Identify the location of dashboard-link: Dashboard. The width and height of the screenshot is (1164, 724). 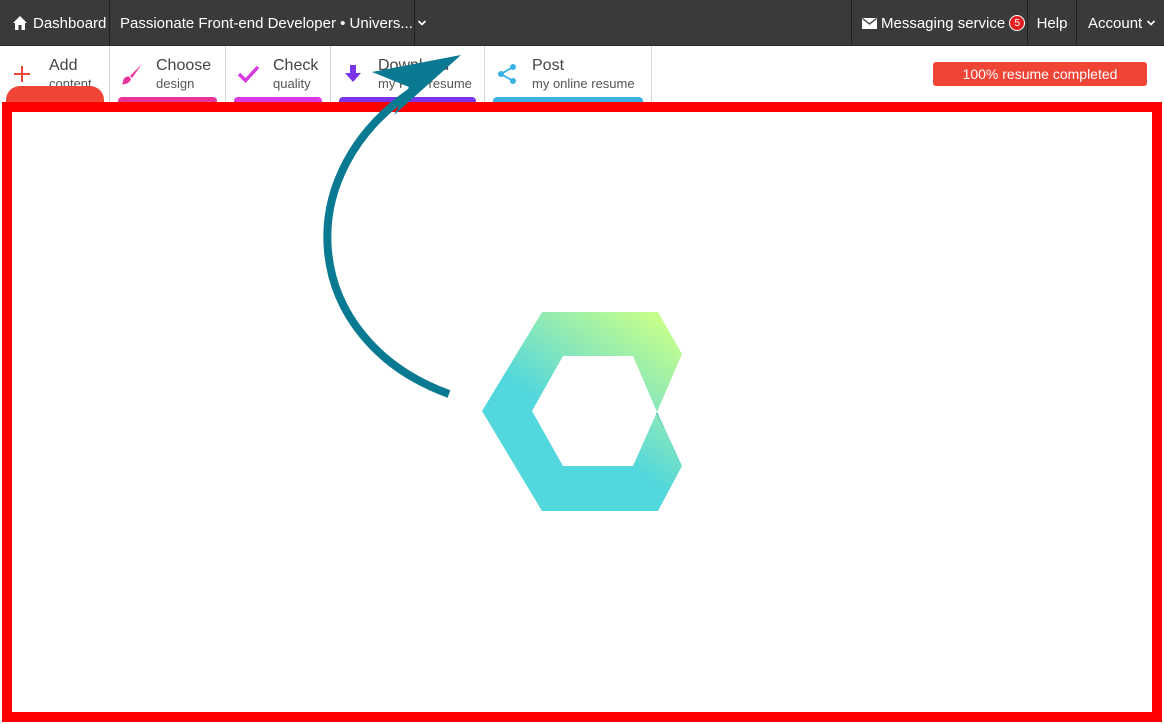
(55, 23).